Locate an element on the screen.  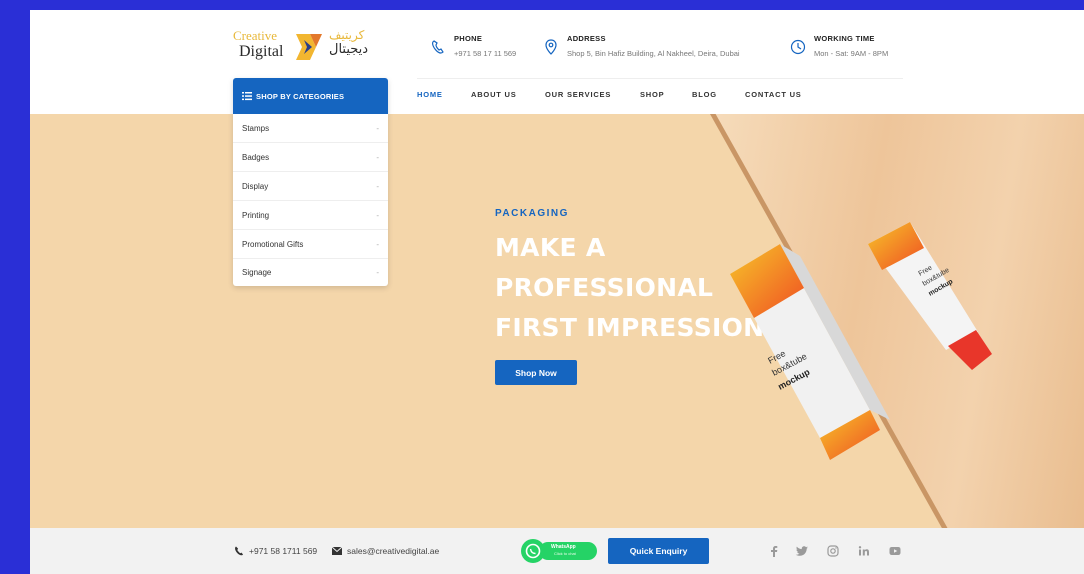
instagram-icon is located at coordinates (833, 551).